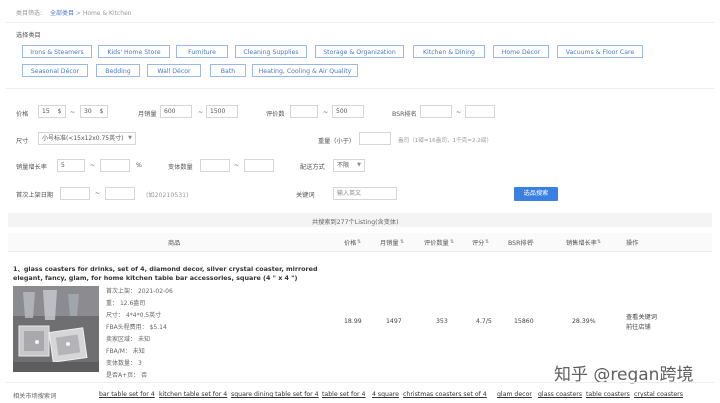  I want to click on breadcrumb: 类目筛选: 全部类目 > Home & Kitchen, so click(74, 12).